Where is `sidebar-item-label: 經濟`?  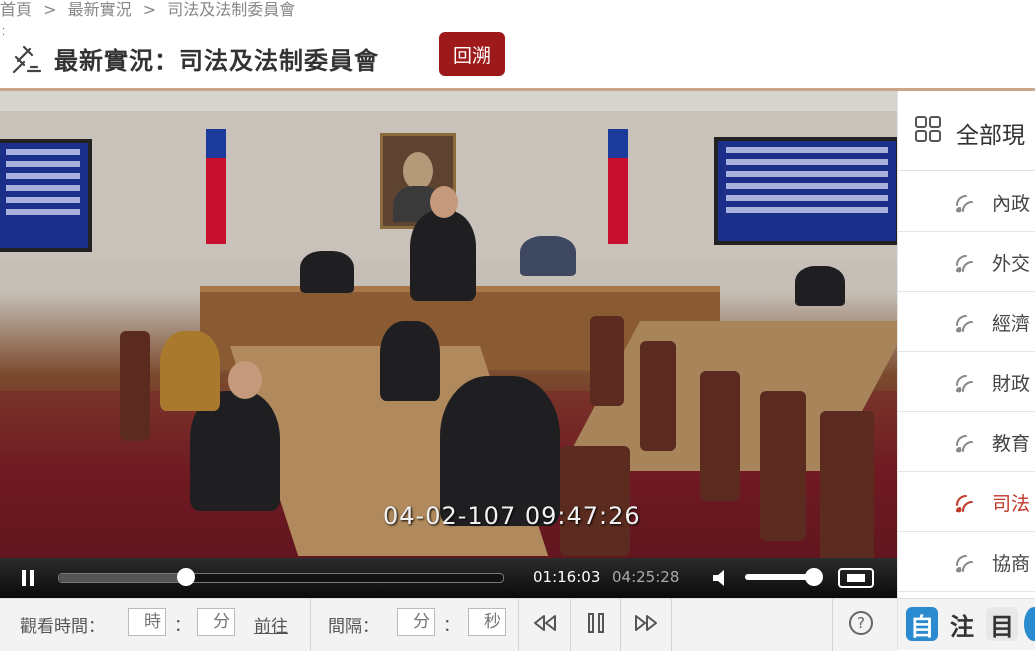 sidebar-item-label: 經濟 is located at coordinates (1011, 324).